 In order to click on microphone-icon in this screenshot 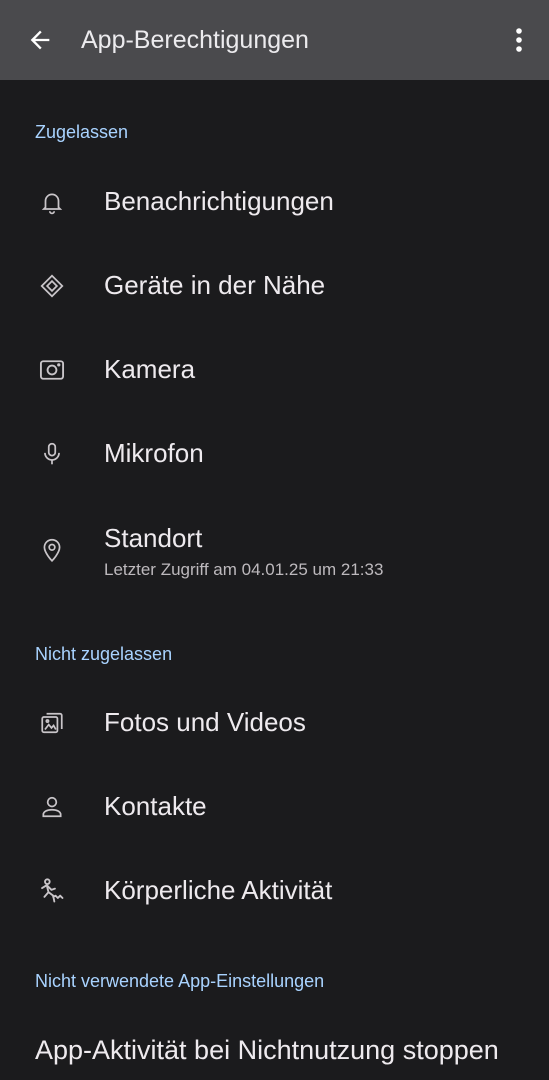, I will do `click(52, 454)`.